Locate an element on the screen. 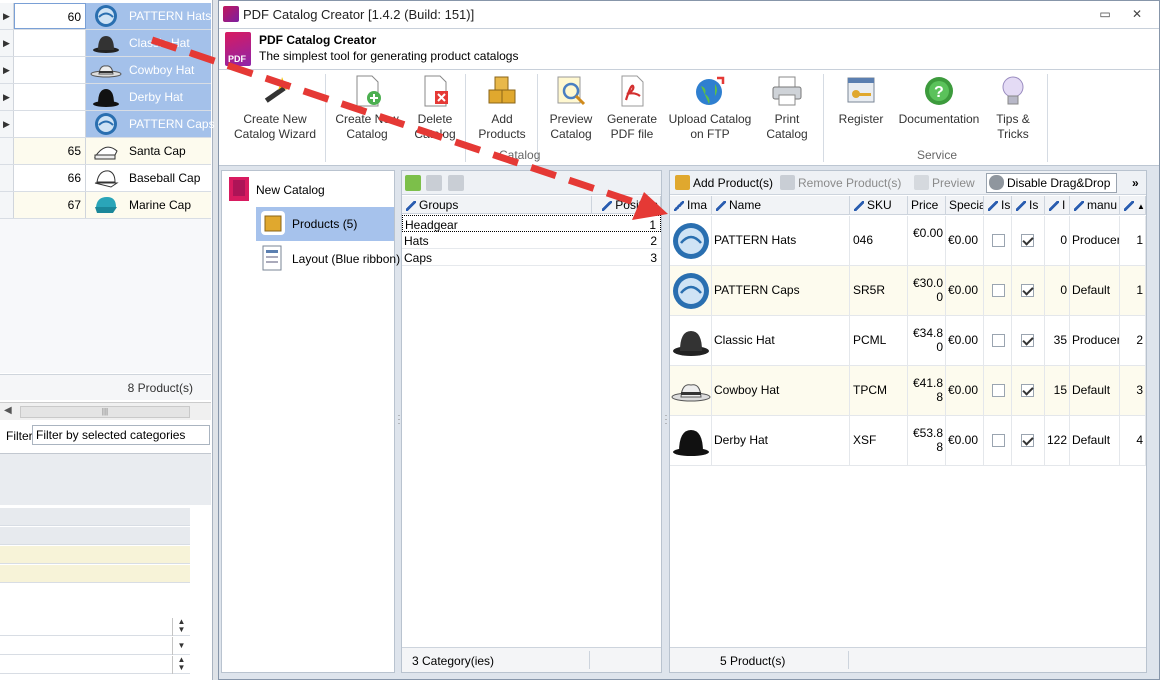  tips-tricks-button: Tips & Tricks is located at coordinates (1013, 110).